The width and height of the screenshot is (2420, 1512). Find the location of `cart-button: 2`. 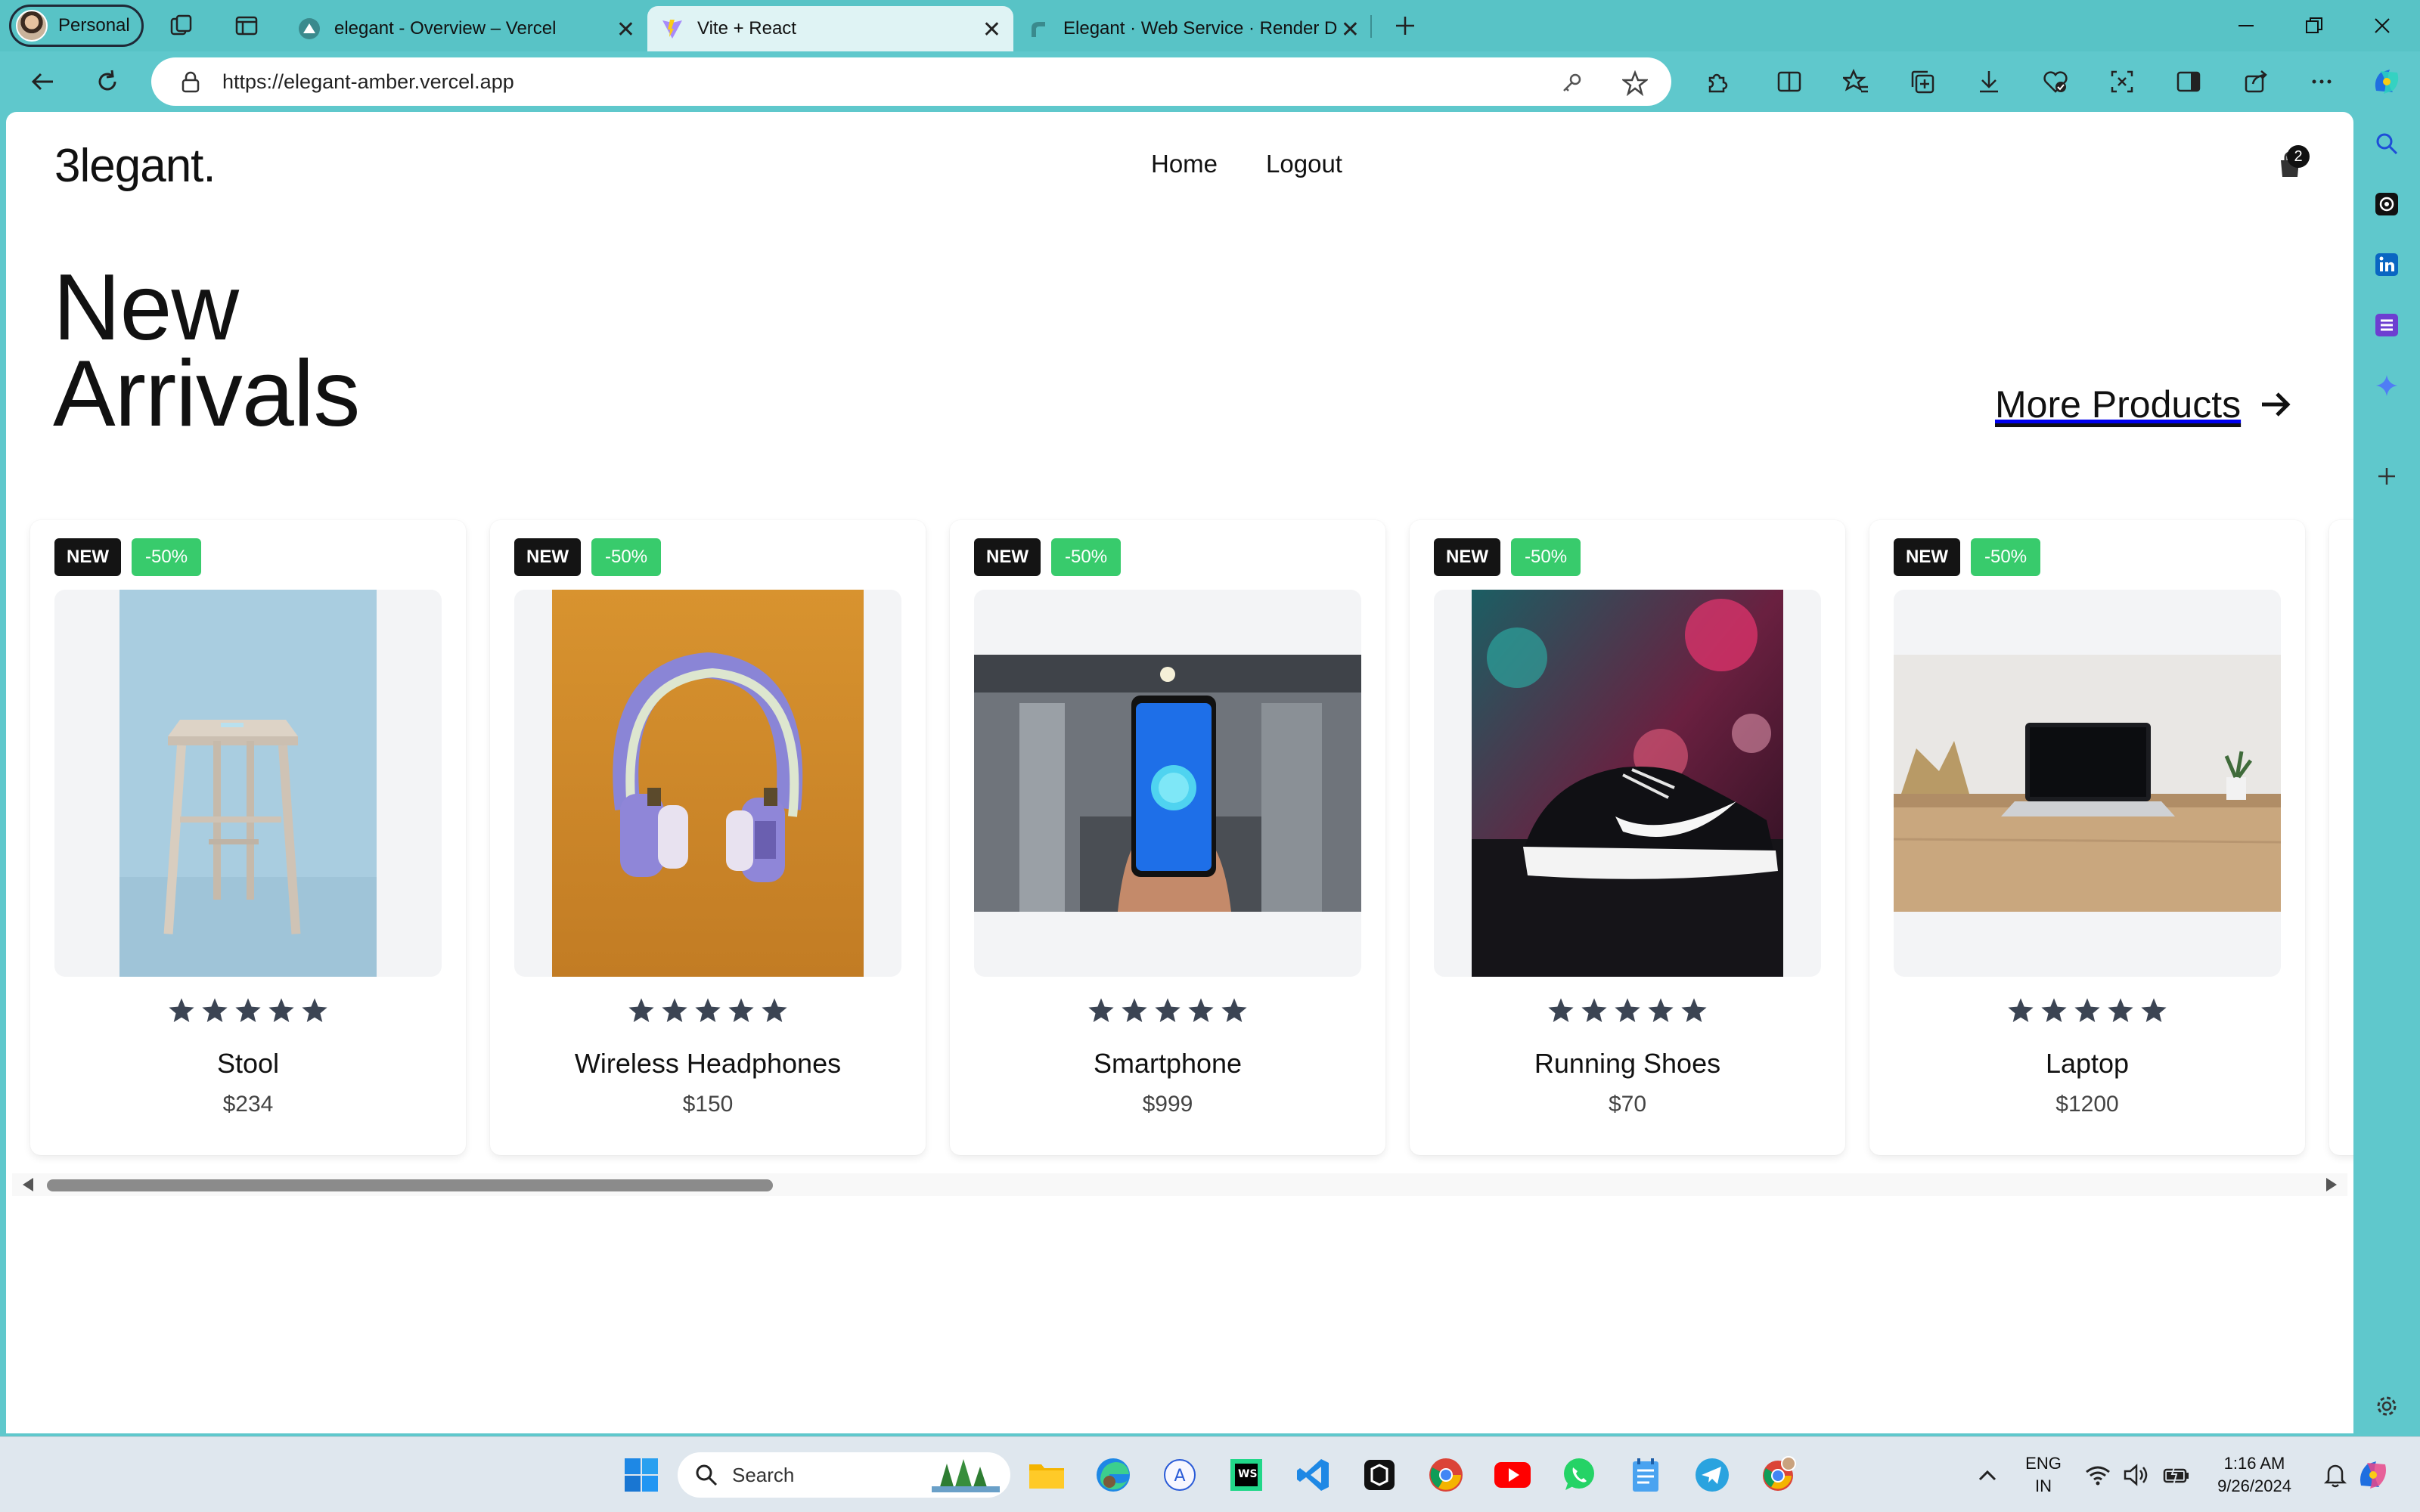

cart-button: 2 is located at coordinates (2292, 162).